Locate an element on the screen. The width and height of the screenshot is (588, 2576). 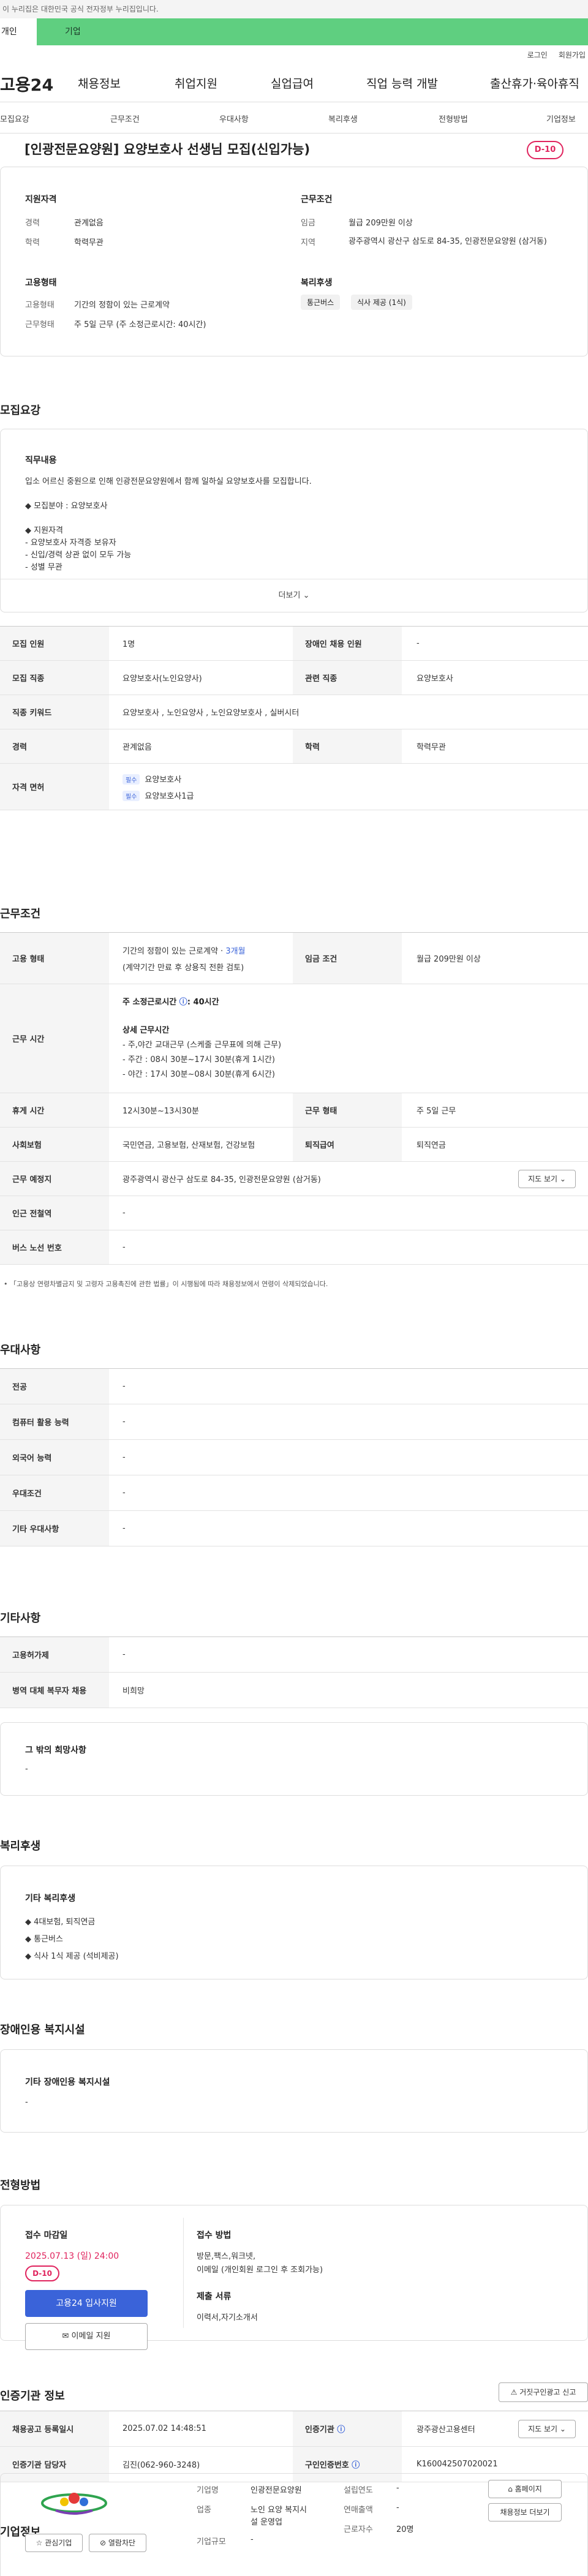
edu-label: 학력 is located at coordinates (32, 242).